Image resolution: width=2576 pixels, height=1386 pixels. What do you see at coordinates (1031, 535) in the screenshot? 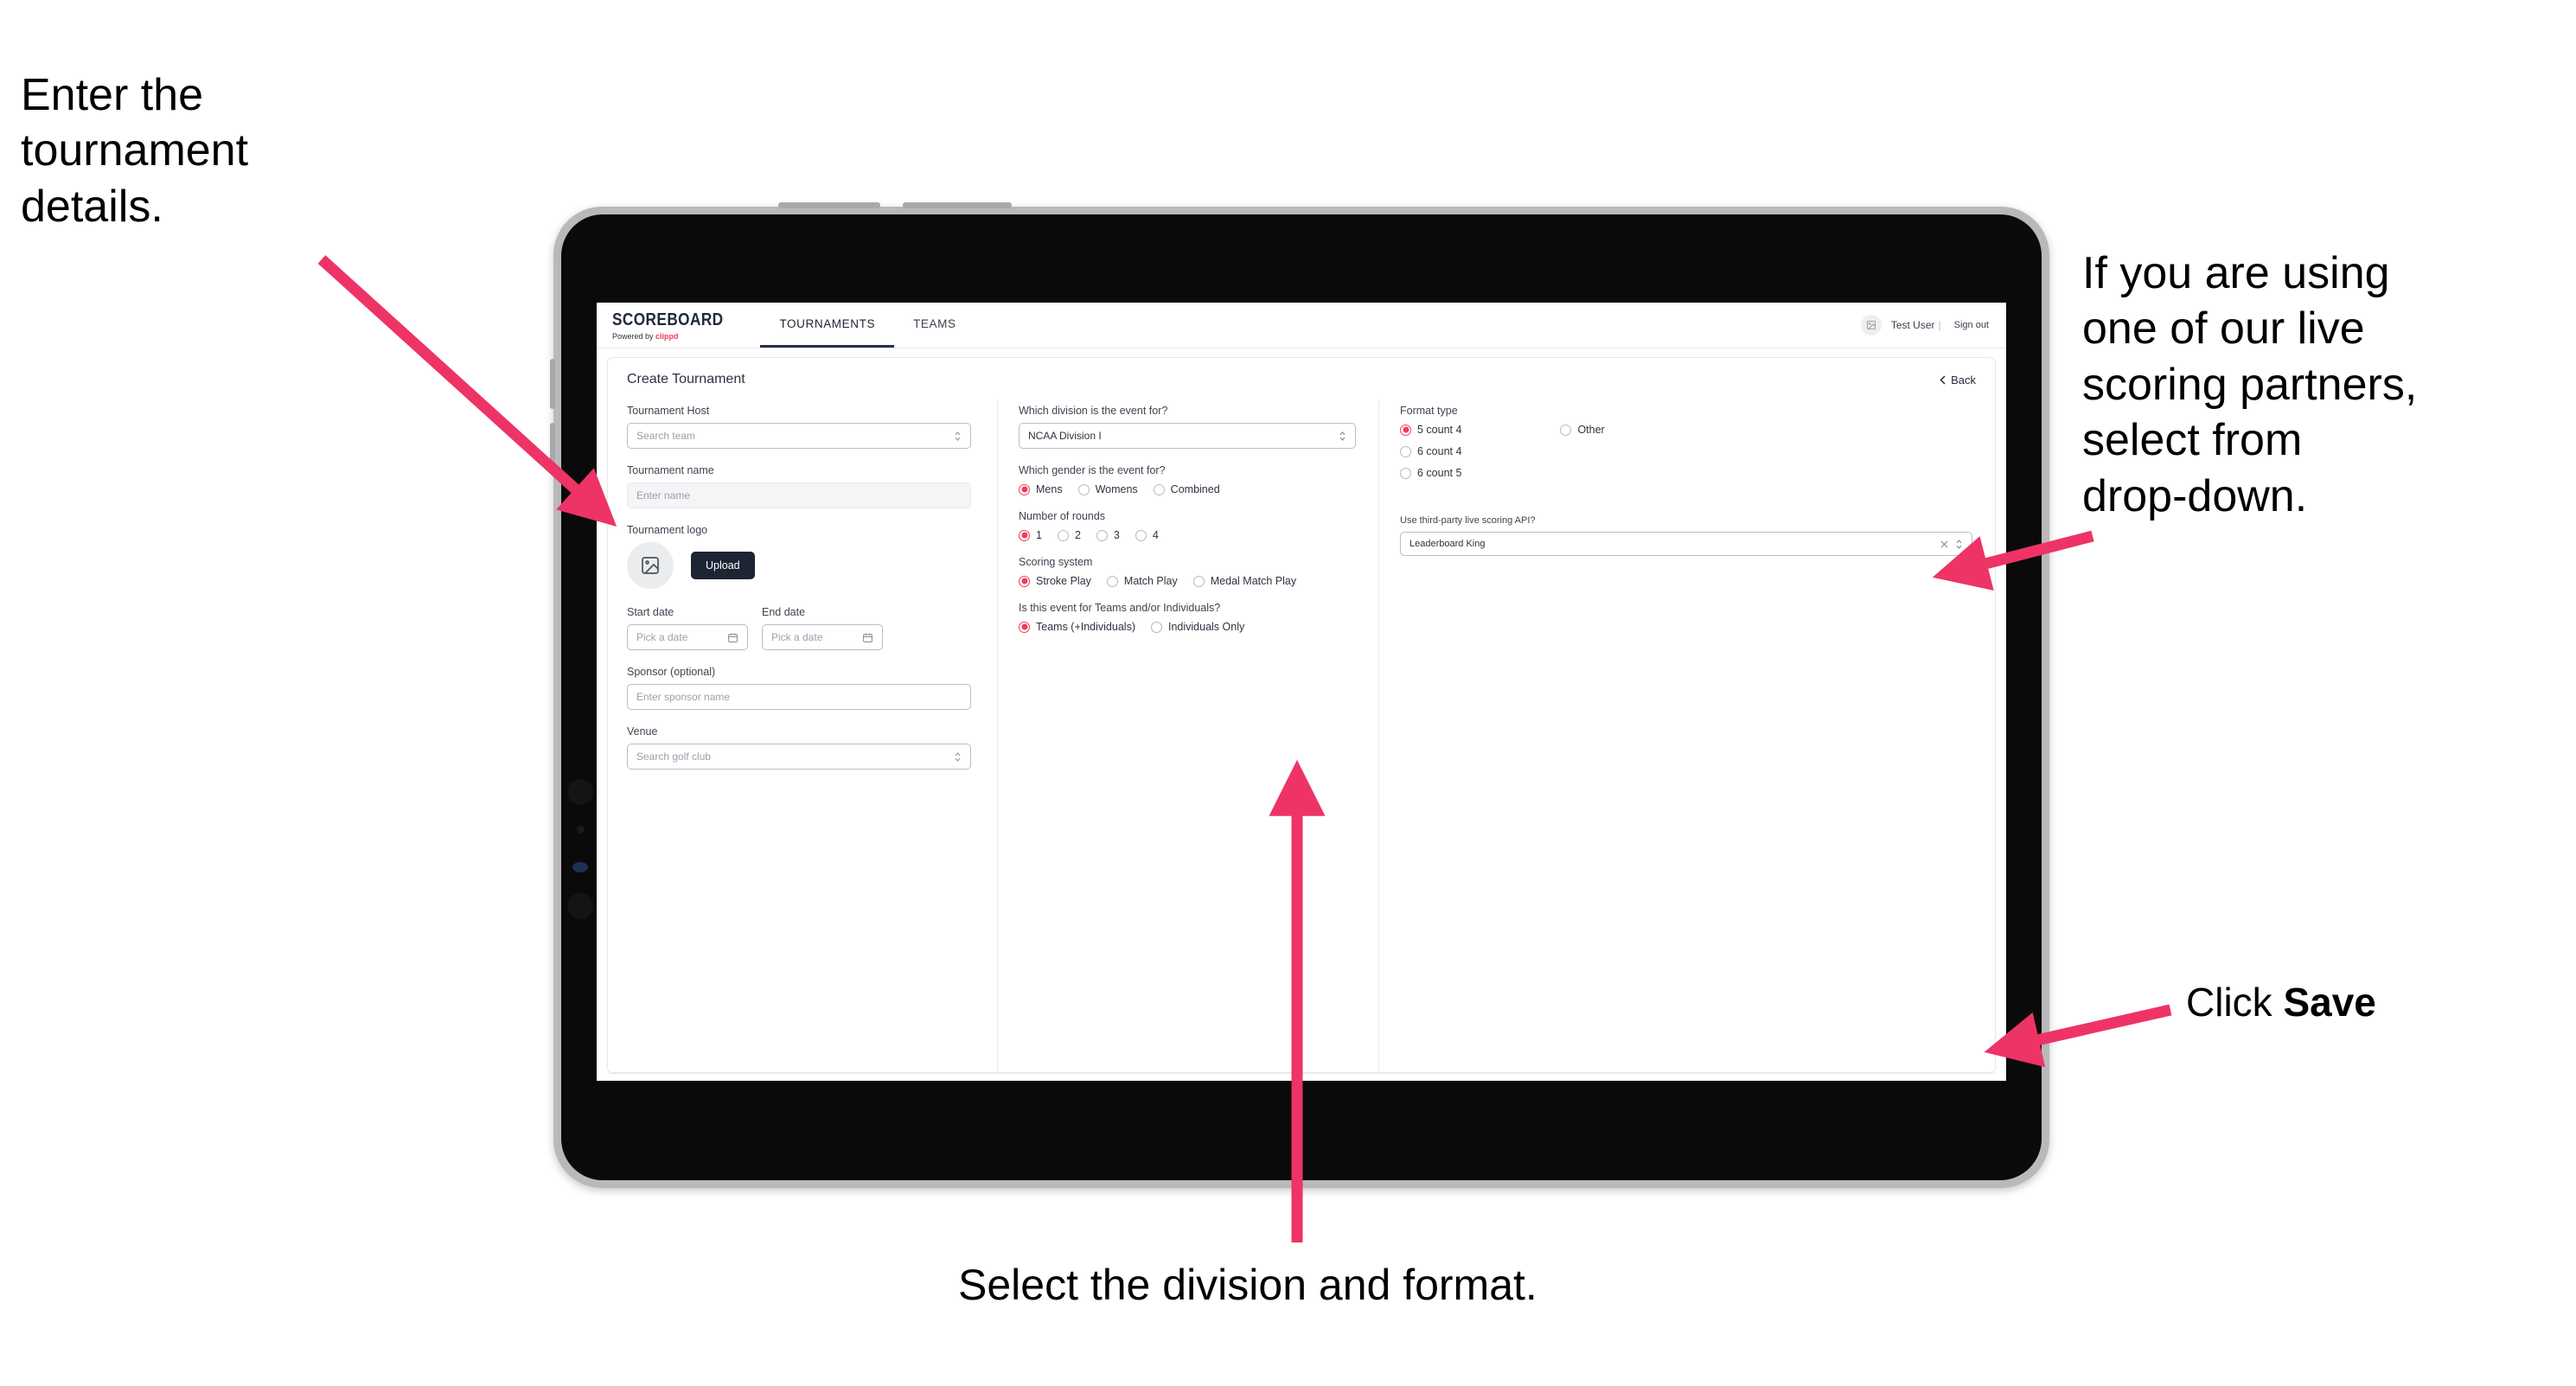
I see `radio-rounds-1: 1` at bounding box center [1031, 535].